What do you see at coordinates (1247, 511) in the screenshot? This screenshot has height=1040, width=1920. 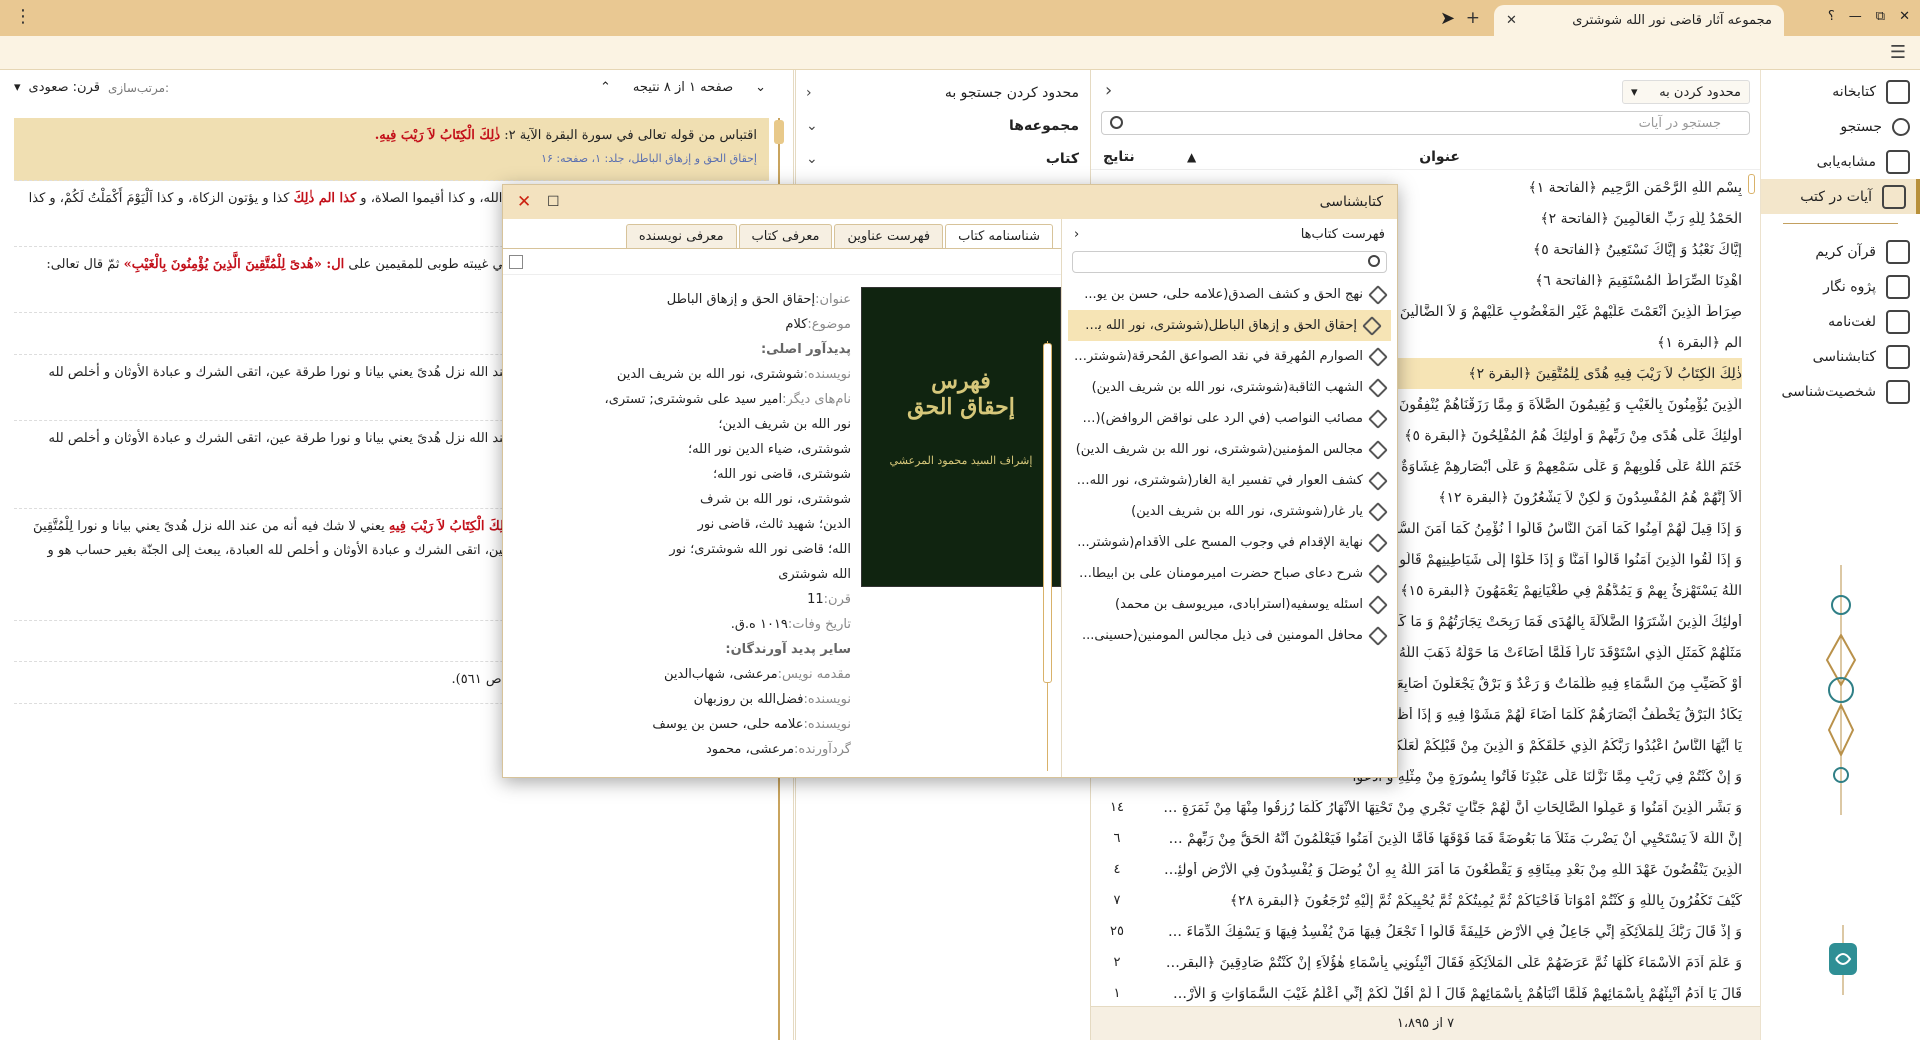 I see `book-title: یار غار(شوشتری، نور الله بن شریف الدین)` at bounding box center [1247, 511].